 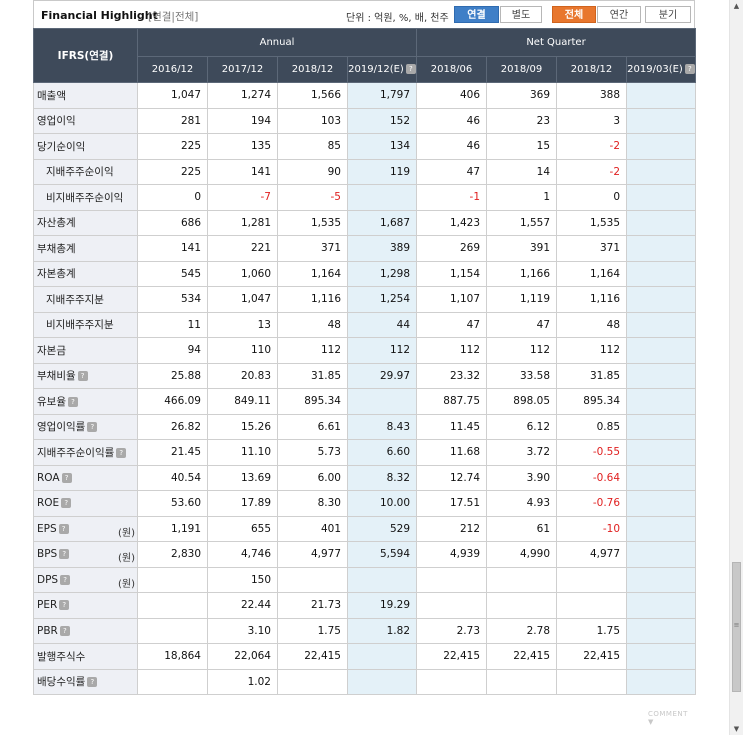 I want to click on scroll-down-arrow-icon: ▼, so click(x=736, y=729).